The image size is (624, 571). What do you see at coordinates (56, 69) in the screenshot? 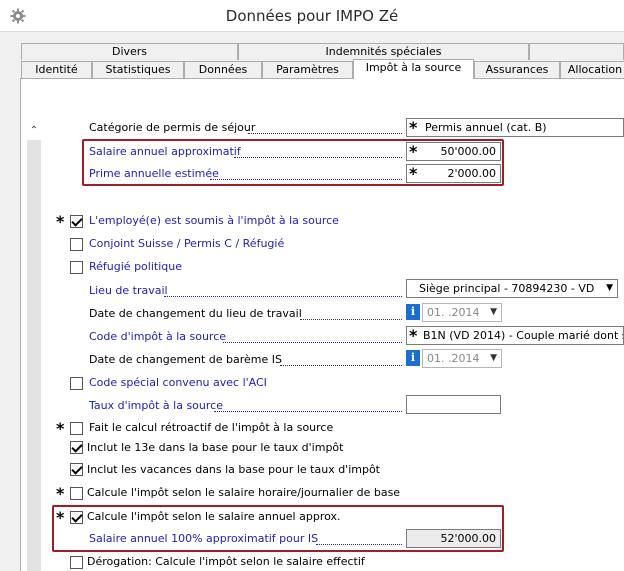
I see `tab-identite: Identité` at bounding box center [56, 69].